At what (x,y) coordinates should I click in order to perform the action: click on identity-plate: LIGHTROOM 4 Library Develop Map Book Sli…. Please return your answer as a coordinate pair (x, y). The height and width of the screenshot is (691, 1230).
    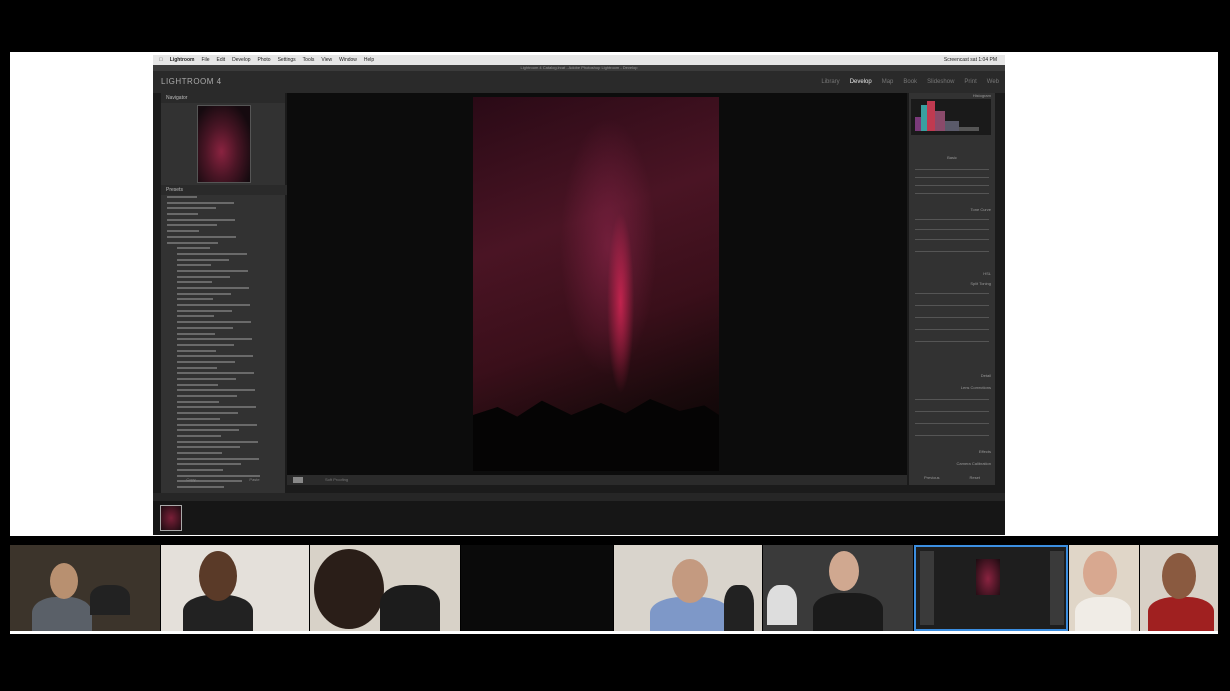
    Looking at the image, I should click on (579, 82).